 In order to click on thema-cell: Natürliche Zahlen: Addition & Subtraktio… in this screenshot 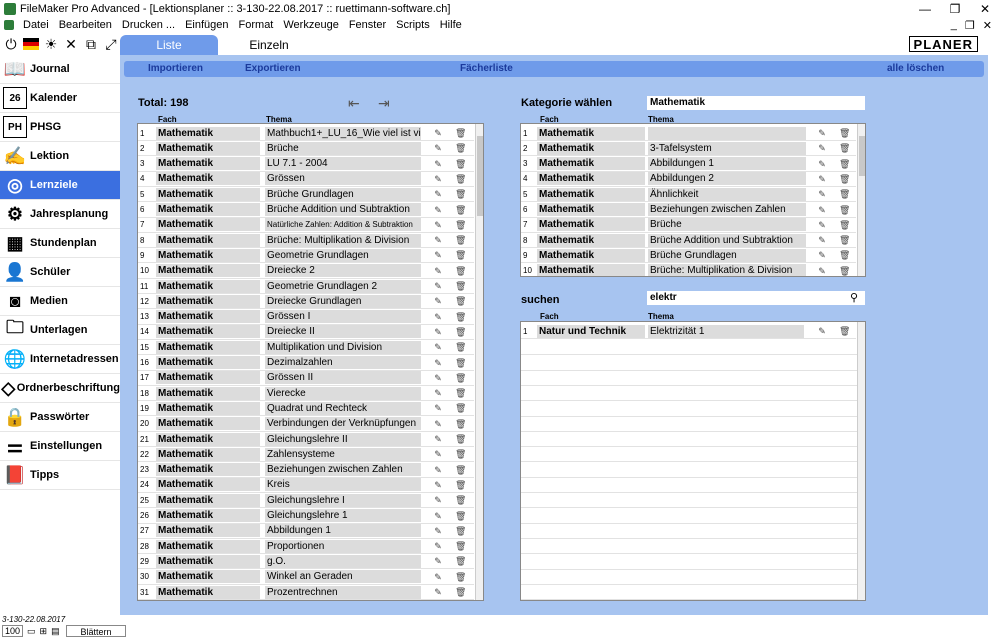, I will do `click(343, 225)`.